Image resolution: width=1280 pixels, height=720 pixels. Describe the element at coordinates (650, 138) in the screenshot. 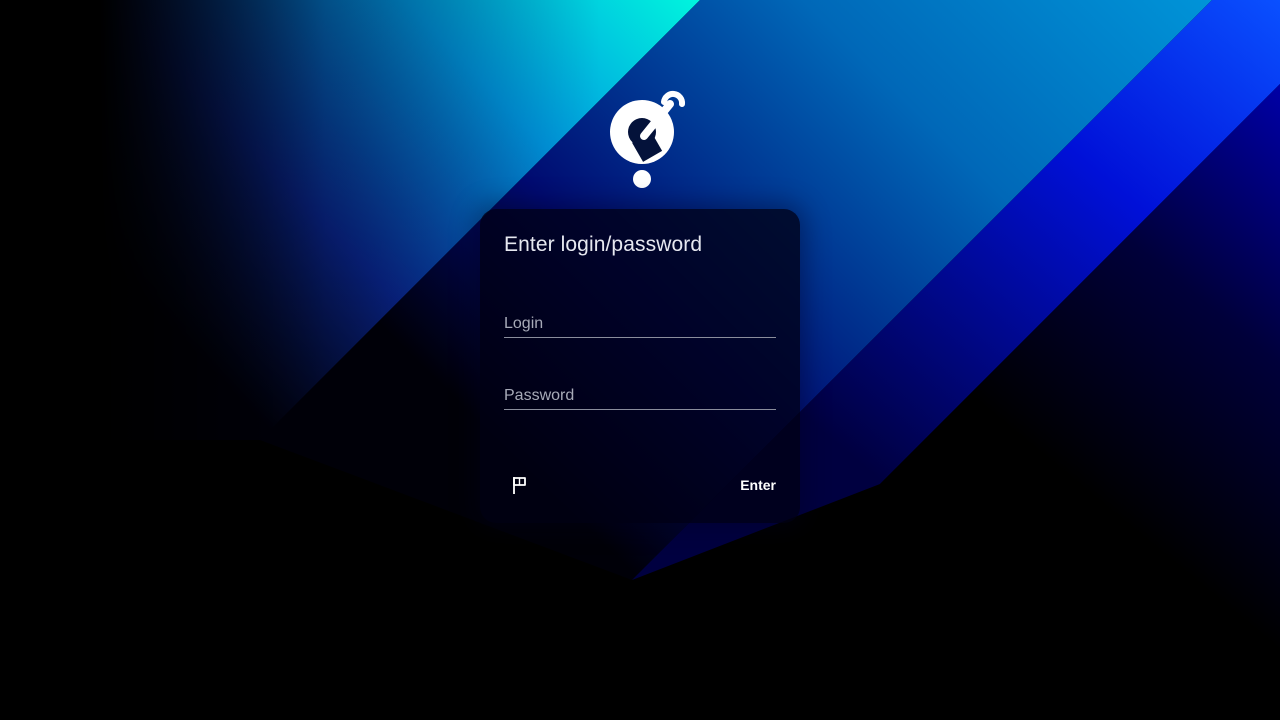

I see `app-logo-icon` at that location.